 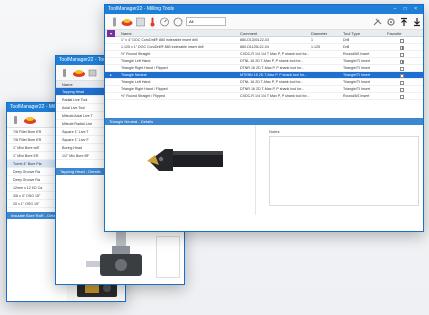 What do you see at coordinates (141, 9) in the screenshot?
I see `window-title: ToolManager22 - Milling Tools` at bounding box center [141, 9].